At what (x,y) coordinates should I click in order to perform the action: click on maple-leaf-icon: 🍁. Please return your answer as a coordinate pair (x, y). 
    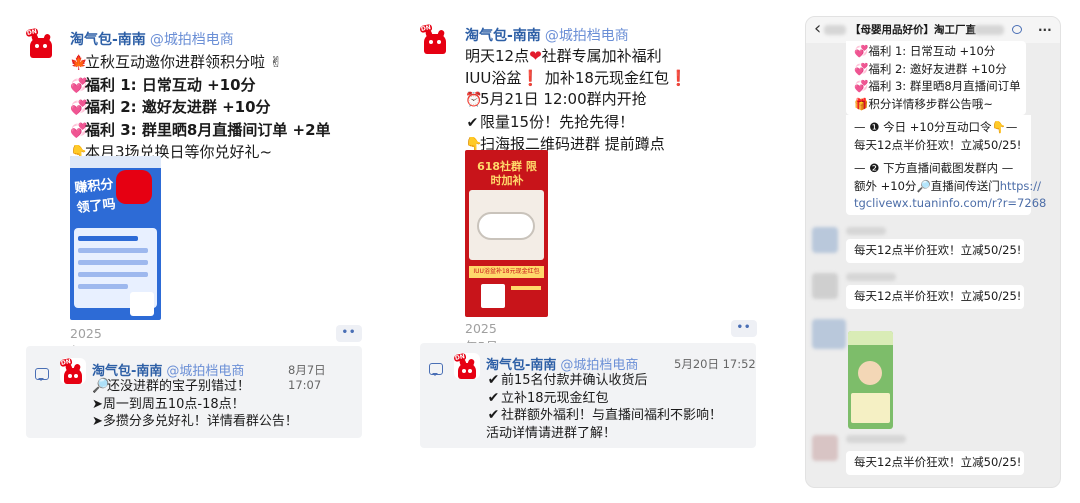
    Looking at the image, I should click on (79, 63).